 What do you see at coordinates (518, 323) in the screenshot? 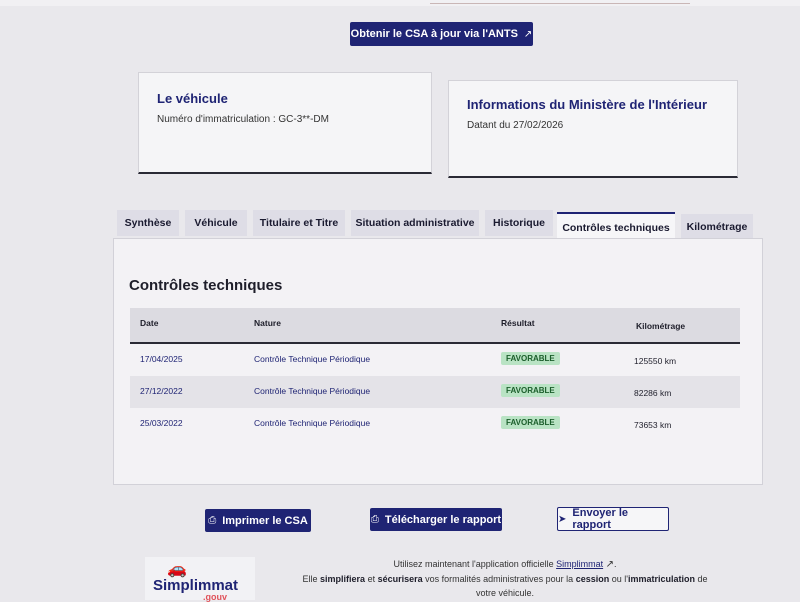
I see `column-header-result: Résultat` at bounding box center [518, 323].